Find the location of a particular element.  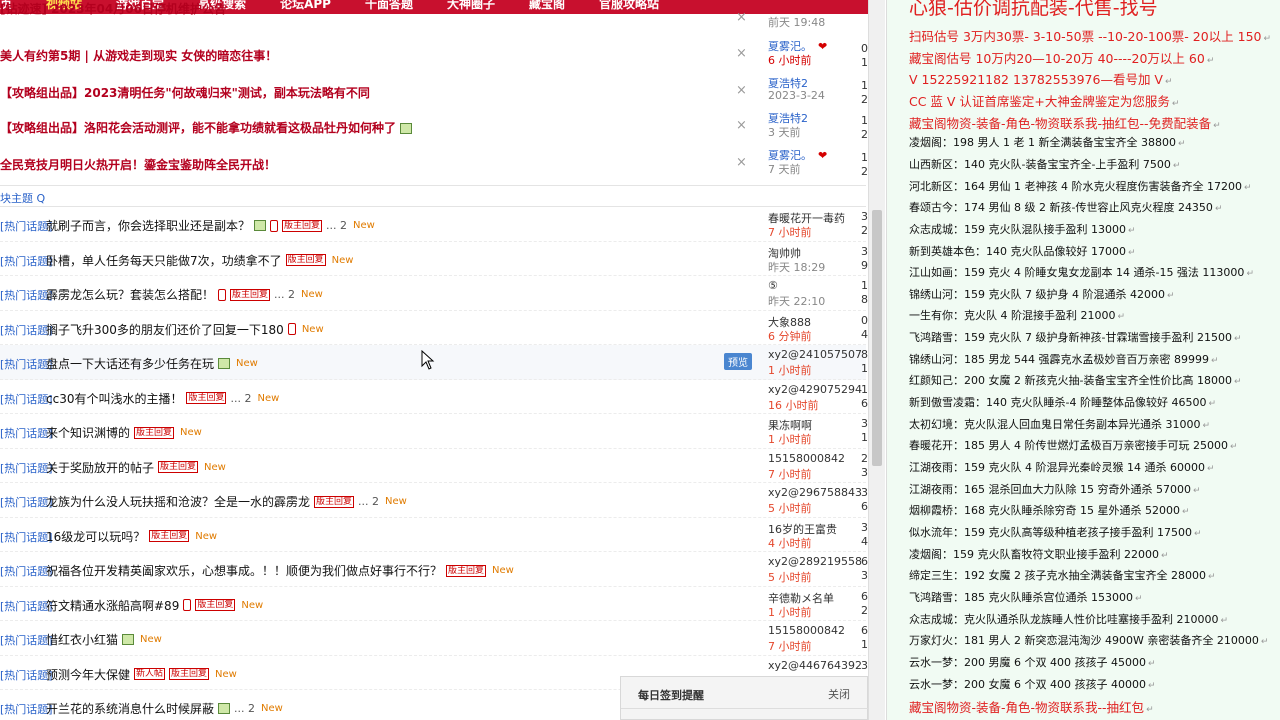

thread-title: 卧槽，单人任务每天只能做7次，功绩拿不了 版主回复 New is located at coordinates (199, 260).